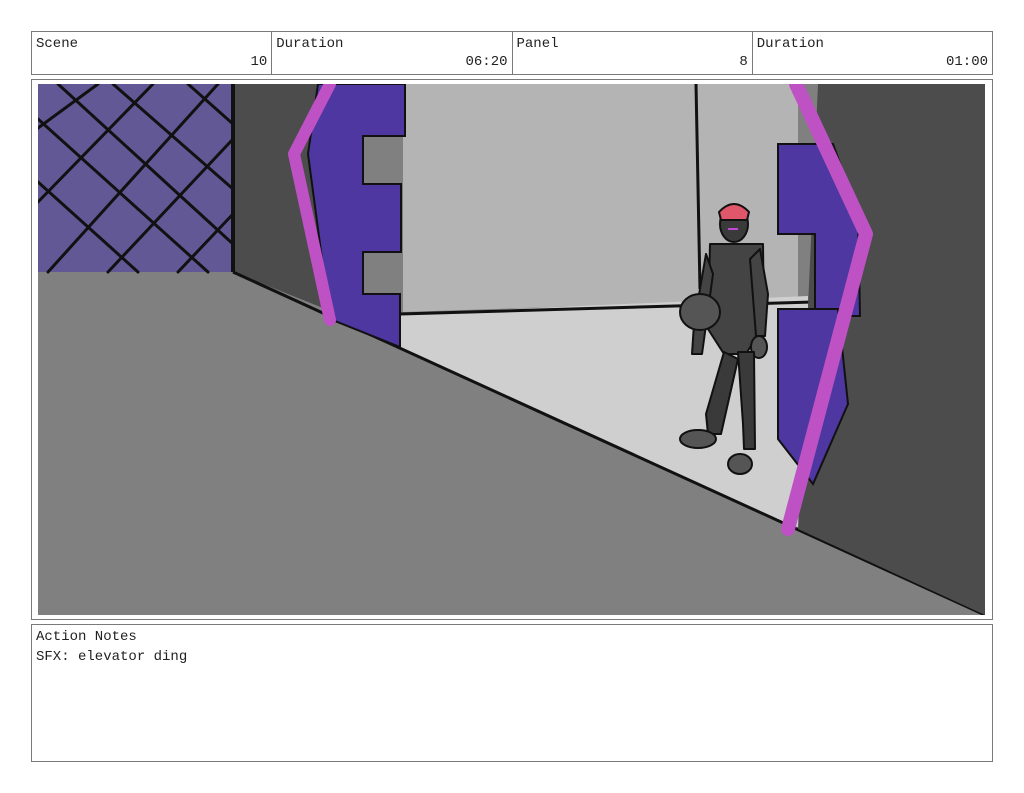  Describe the element at coordinates (112, 657) in the screenshot. I see `action-notes-text: SFX: elevator ding` at that location.